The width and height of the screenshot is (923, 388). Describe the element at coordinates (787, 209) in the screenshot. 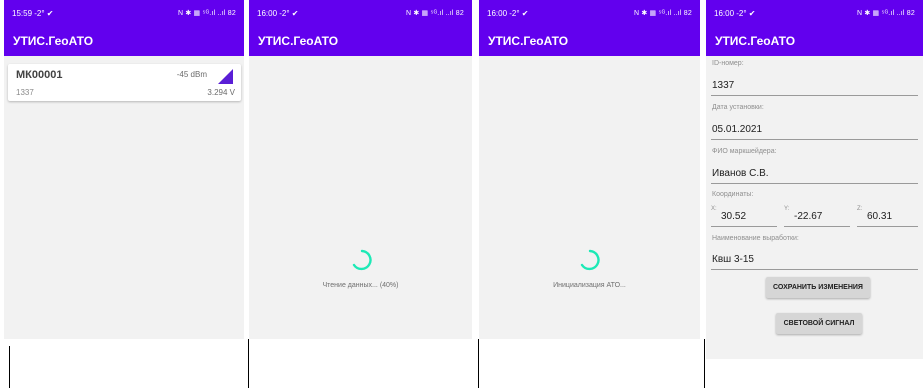

I see `coord-y-prefix: Y:` at that location.